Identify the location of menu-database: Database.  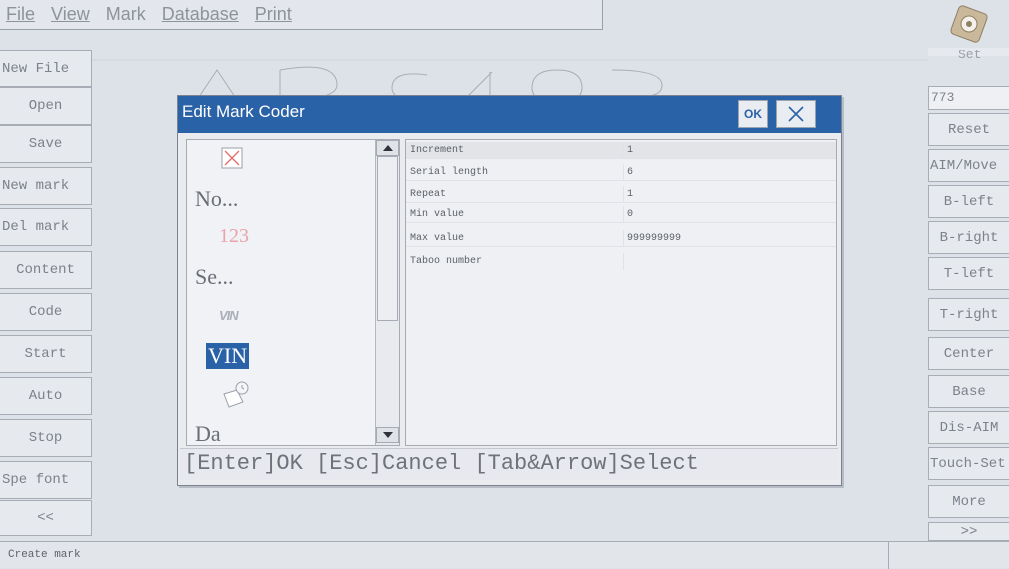
(200, 14).